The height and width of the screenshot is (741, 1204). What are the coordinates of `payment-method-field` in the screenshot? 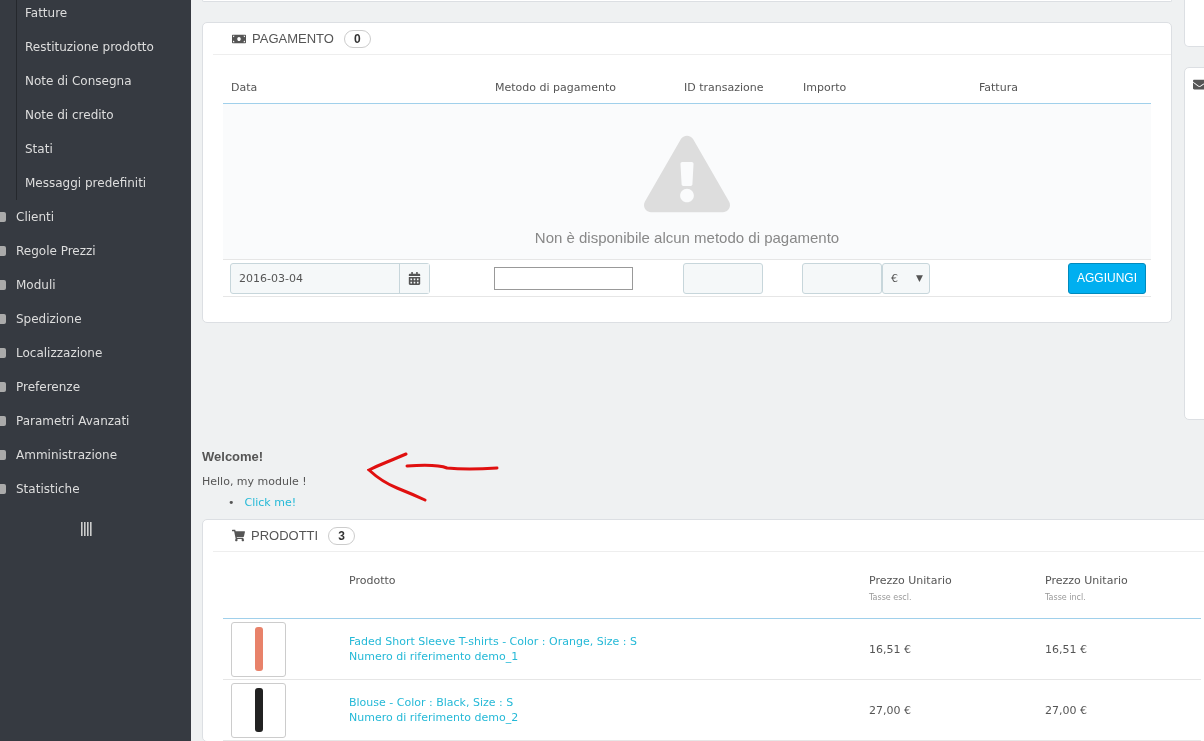 It's located at (563, 278).